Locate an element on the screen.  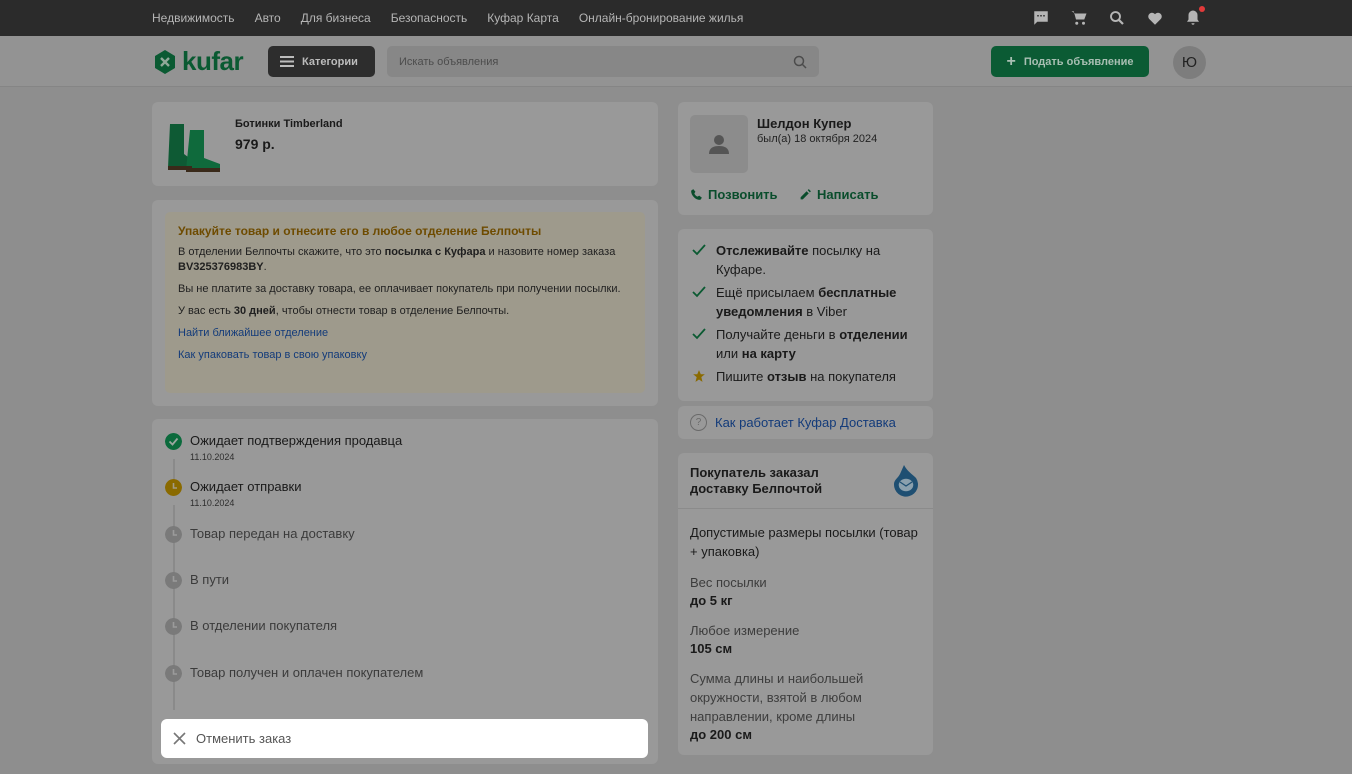
cancel-order-button: Отменить заказ is located at coordinates (404, 738).